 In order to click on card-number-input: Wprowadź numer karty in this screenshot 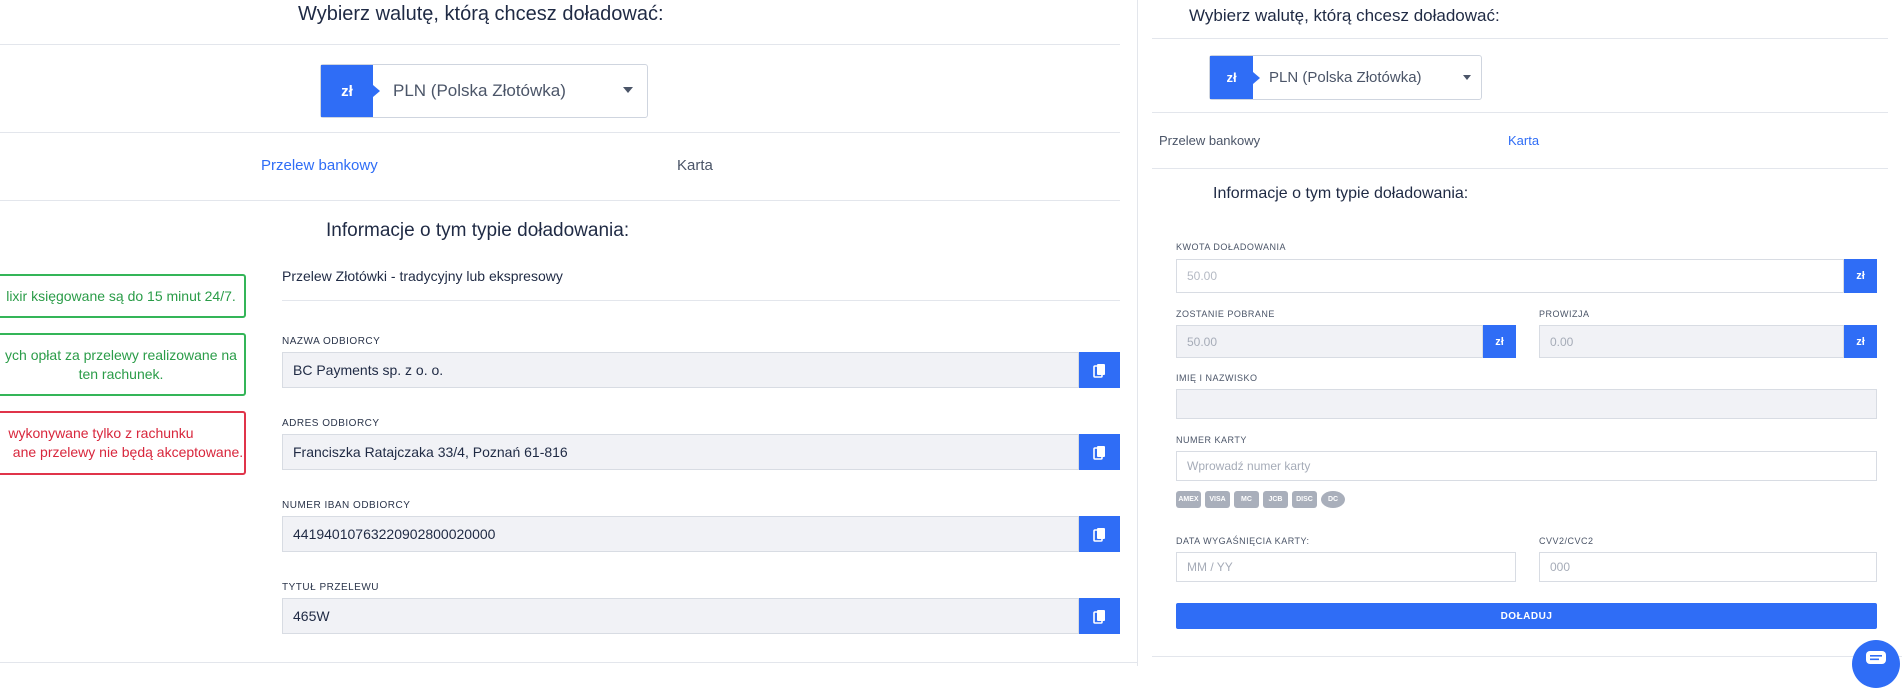, I will do `click(1526, 466)`.